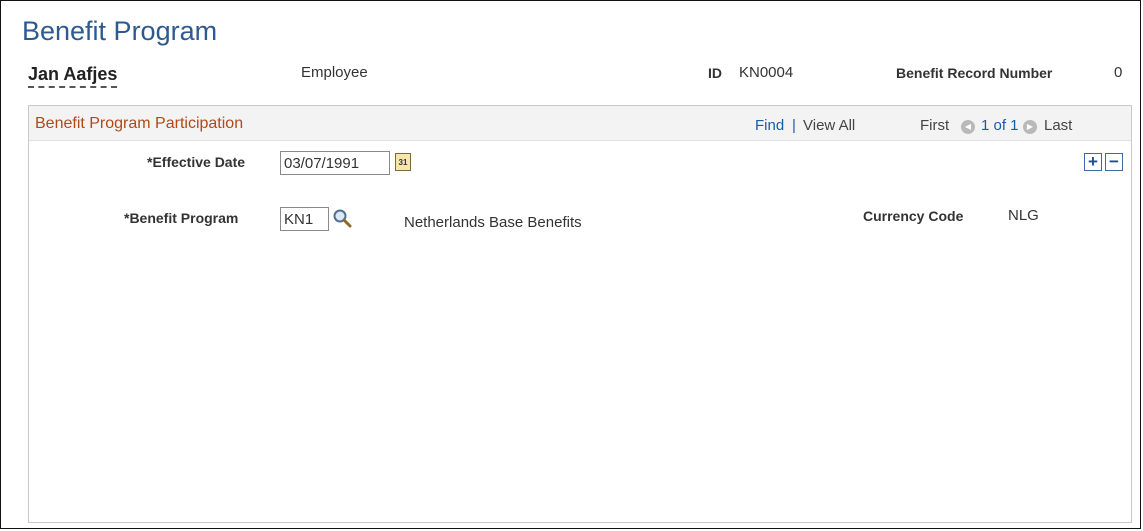 The height and width of the screenshot is (531, 1143). What do you see at coordinates (1114, 162) in the screenshot?
I see `delete-row-button: −` at bounding box center [1114, 162].